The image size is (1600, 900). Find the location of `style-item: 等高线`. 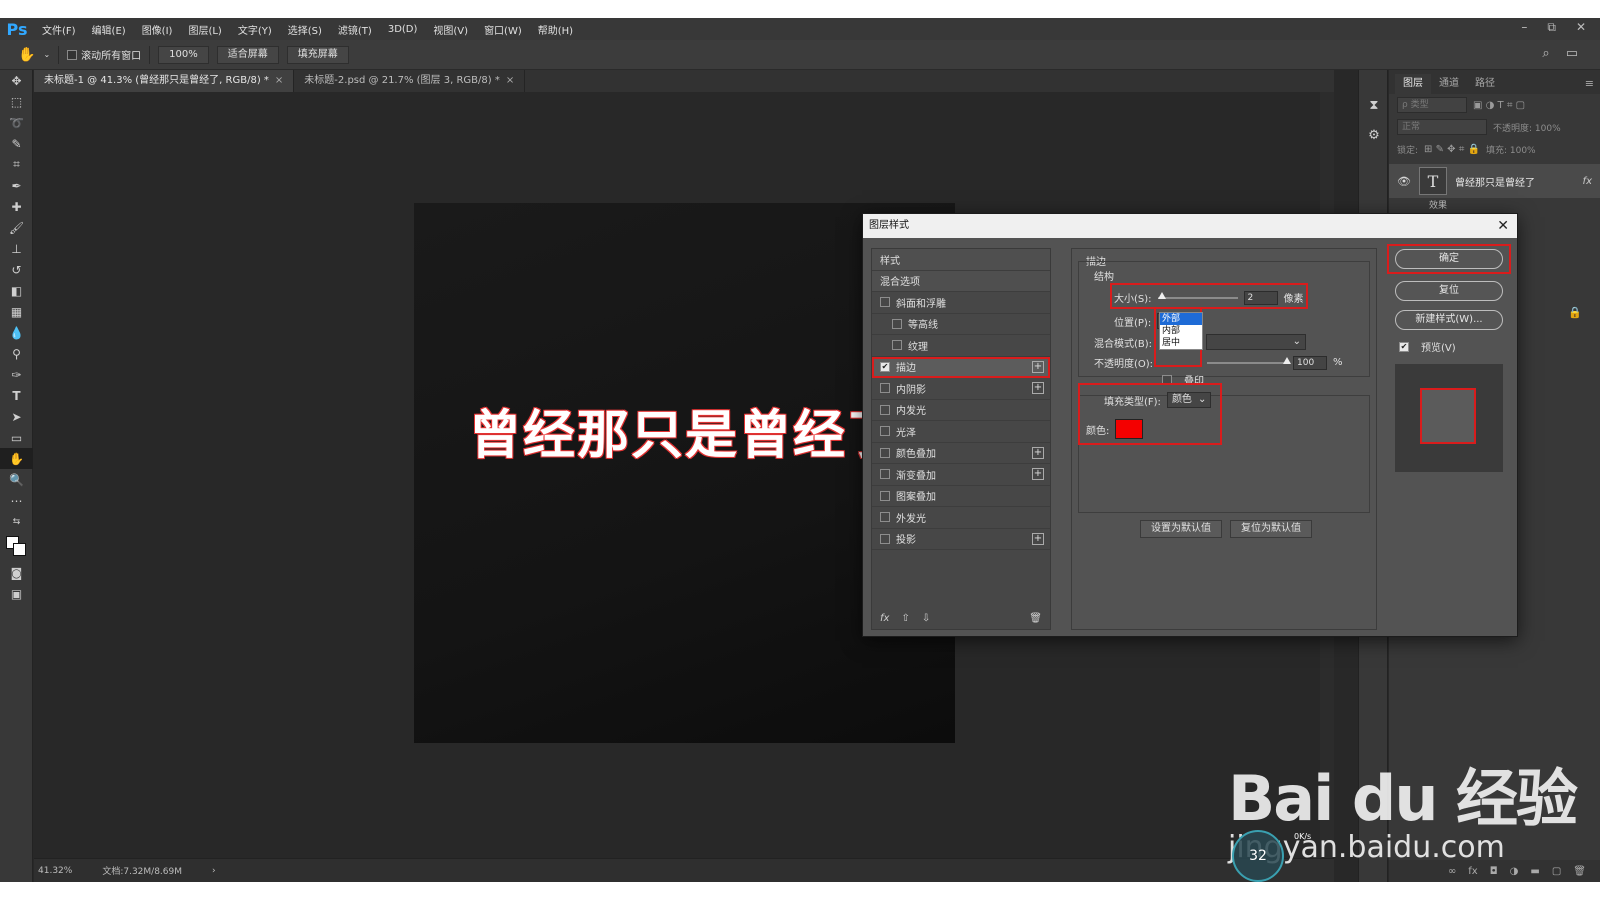

style-item: 等高线 is located at coordinates (961, 324).